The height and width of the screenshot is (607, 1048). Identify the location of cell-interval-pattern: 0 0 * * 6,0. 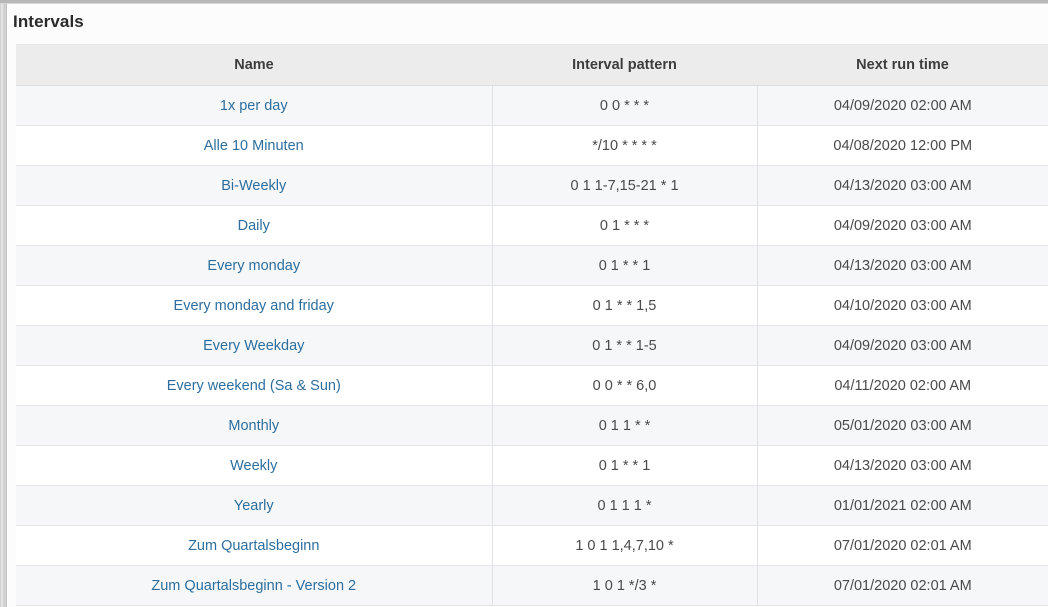
(625, 385).